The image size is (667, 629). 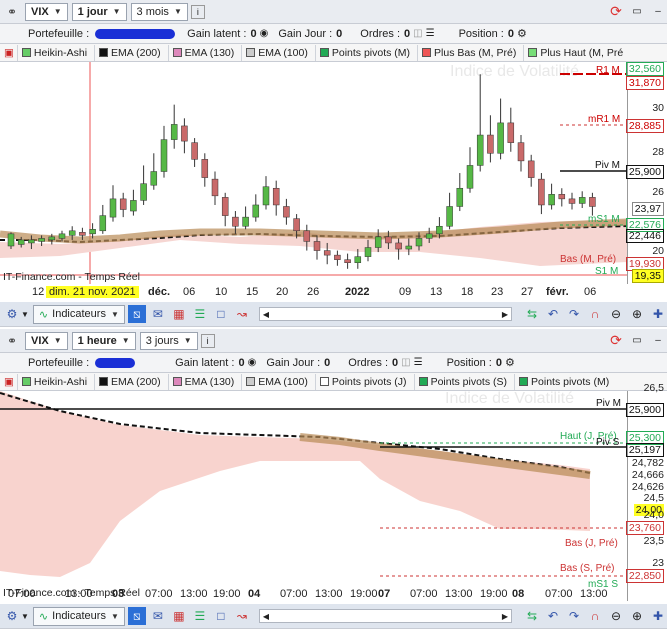 What do you see at coordinates (467, 292) in the screenshot?
I see `date-tick: 18` at bounding box center [467, 292].